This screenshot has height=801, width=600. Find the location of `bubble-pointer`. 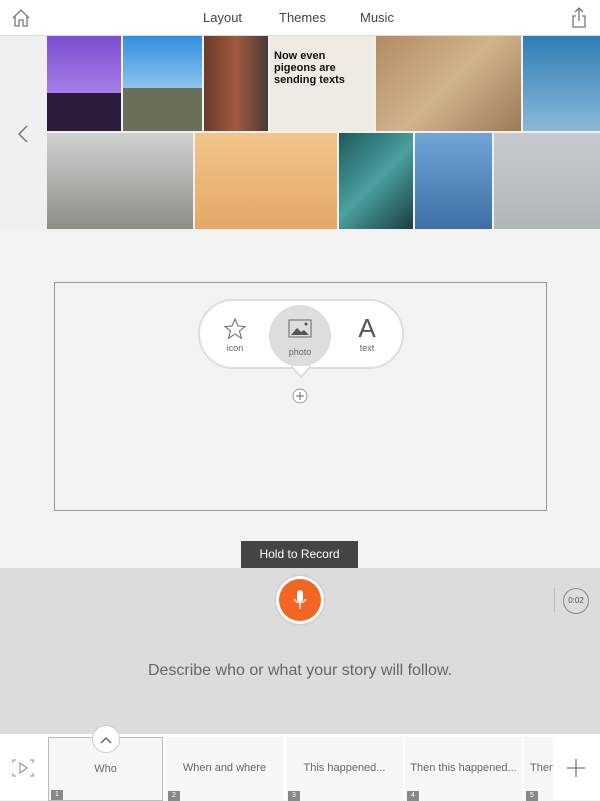

bubble-pointer is located at coordinates (301, 372).